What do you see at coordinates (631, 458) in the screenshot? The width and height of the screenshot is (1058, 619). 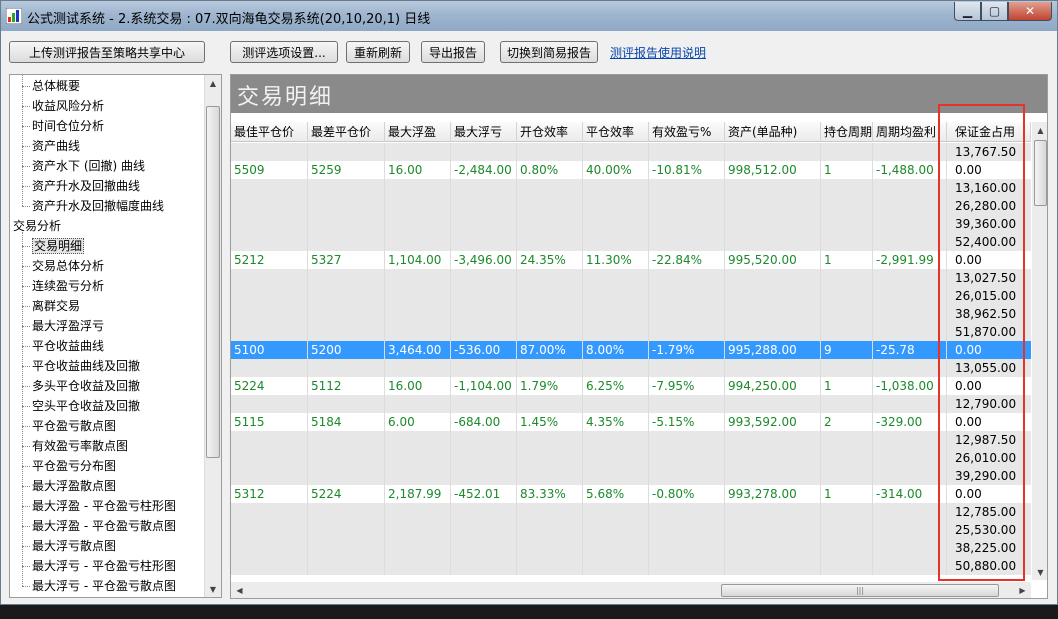 I see `table-row: 26,010.00` at bounding box center [631, 458].